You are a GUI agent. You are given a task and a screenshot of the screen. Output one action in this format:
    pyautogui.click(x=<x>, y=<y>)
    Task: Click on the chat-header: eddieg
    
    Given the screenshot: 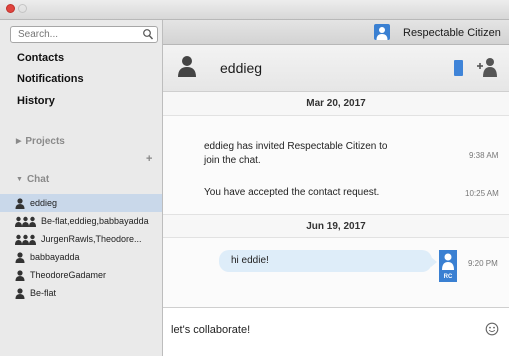 What is the action you would take?
    pyautogui.click(x=336, y=68)
    